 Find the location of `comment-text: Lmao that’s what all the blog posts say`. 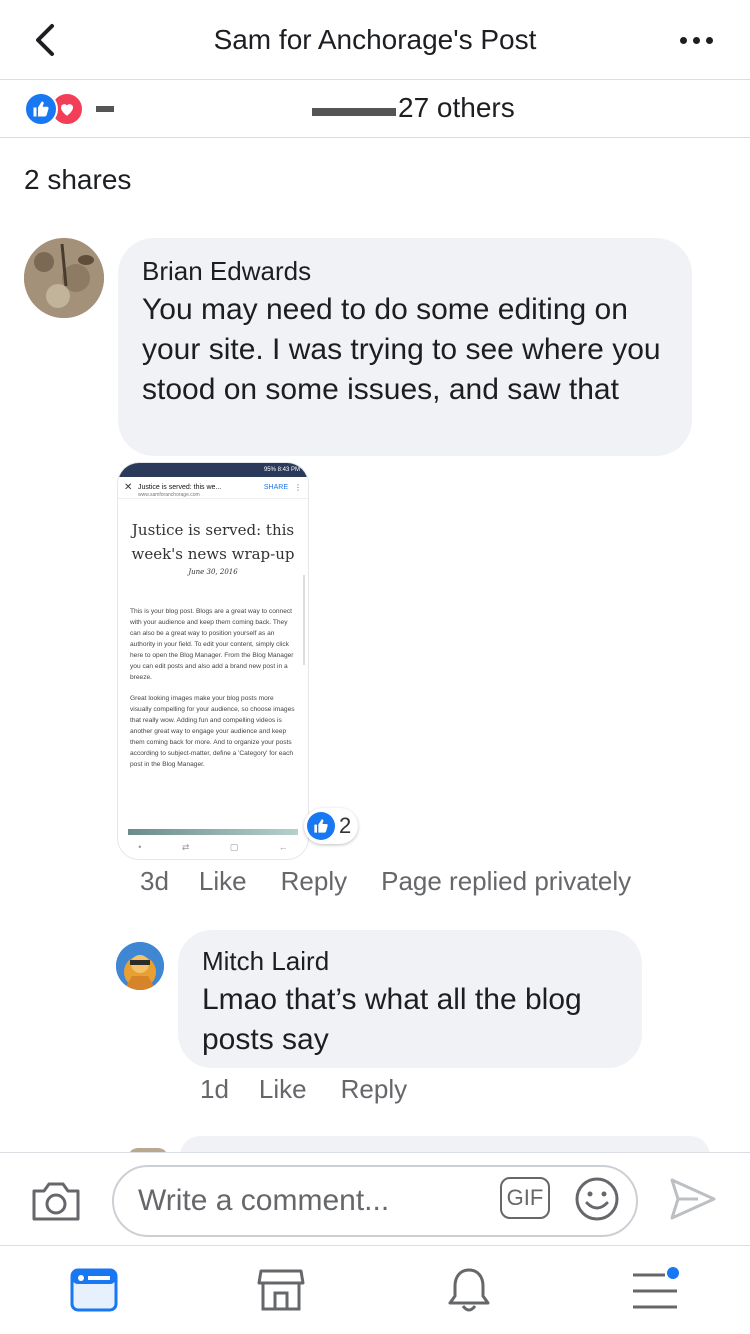

comment-text: Lmao that’s what all the blog posts say is located at coordinates (392, 1019).